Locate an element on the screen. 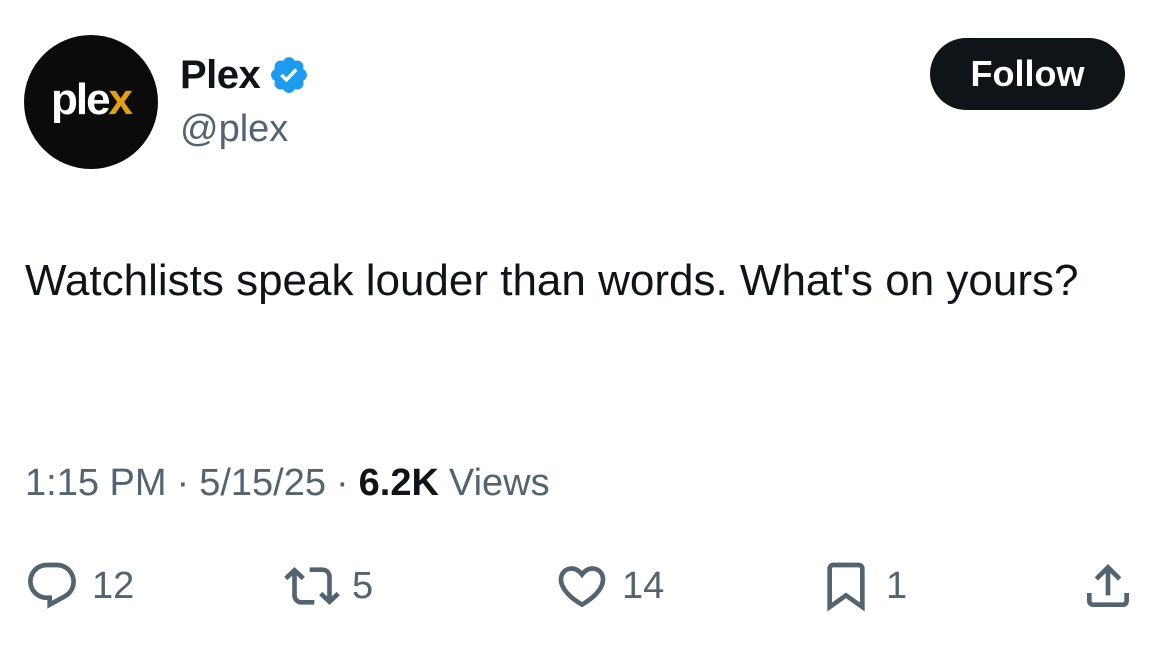 The width and height of the screenshot is (1173, 648). views-count: 6.2K is located at coordinates (398, 483).